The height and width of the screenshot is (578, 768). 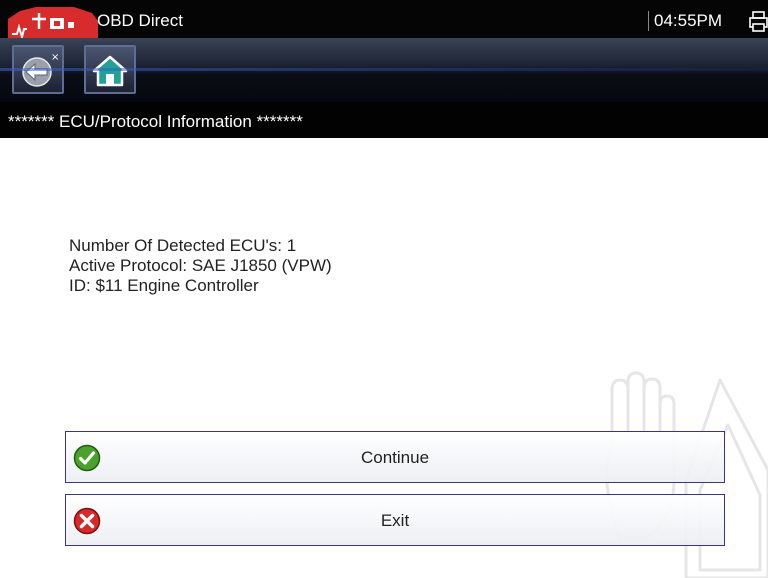 What do you see at coordinates (685, 21) in the screenshot?
I see `clock: 04:55PM` at bounding box center [685, 21].